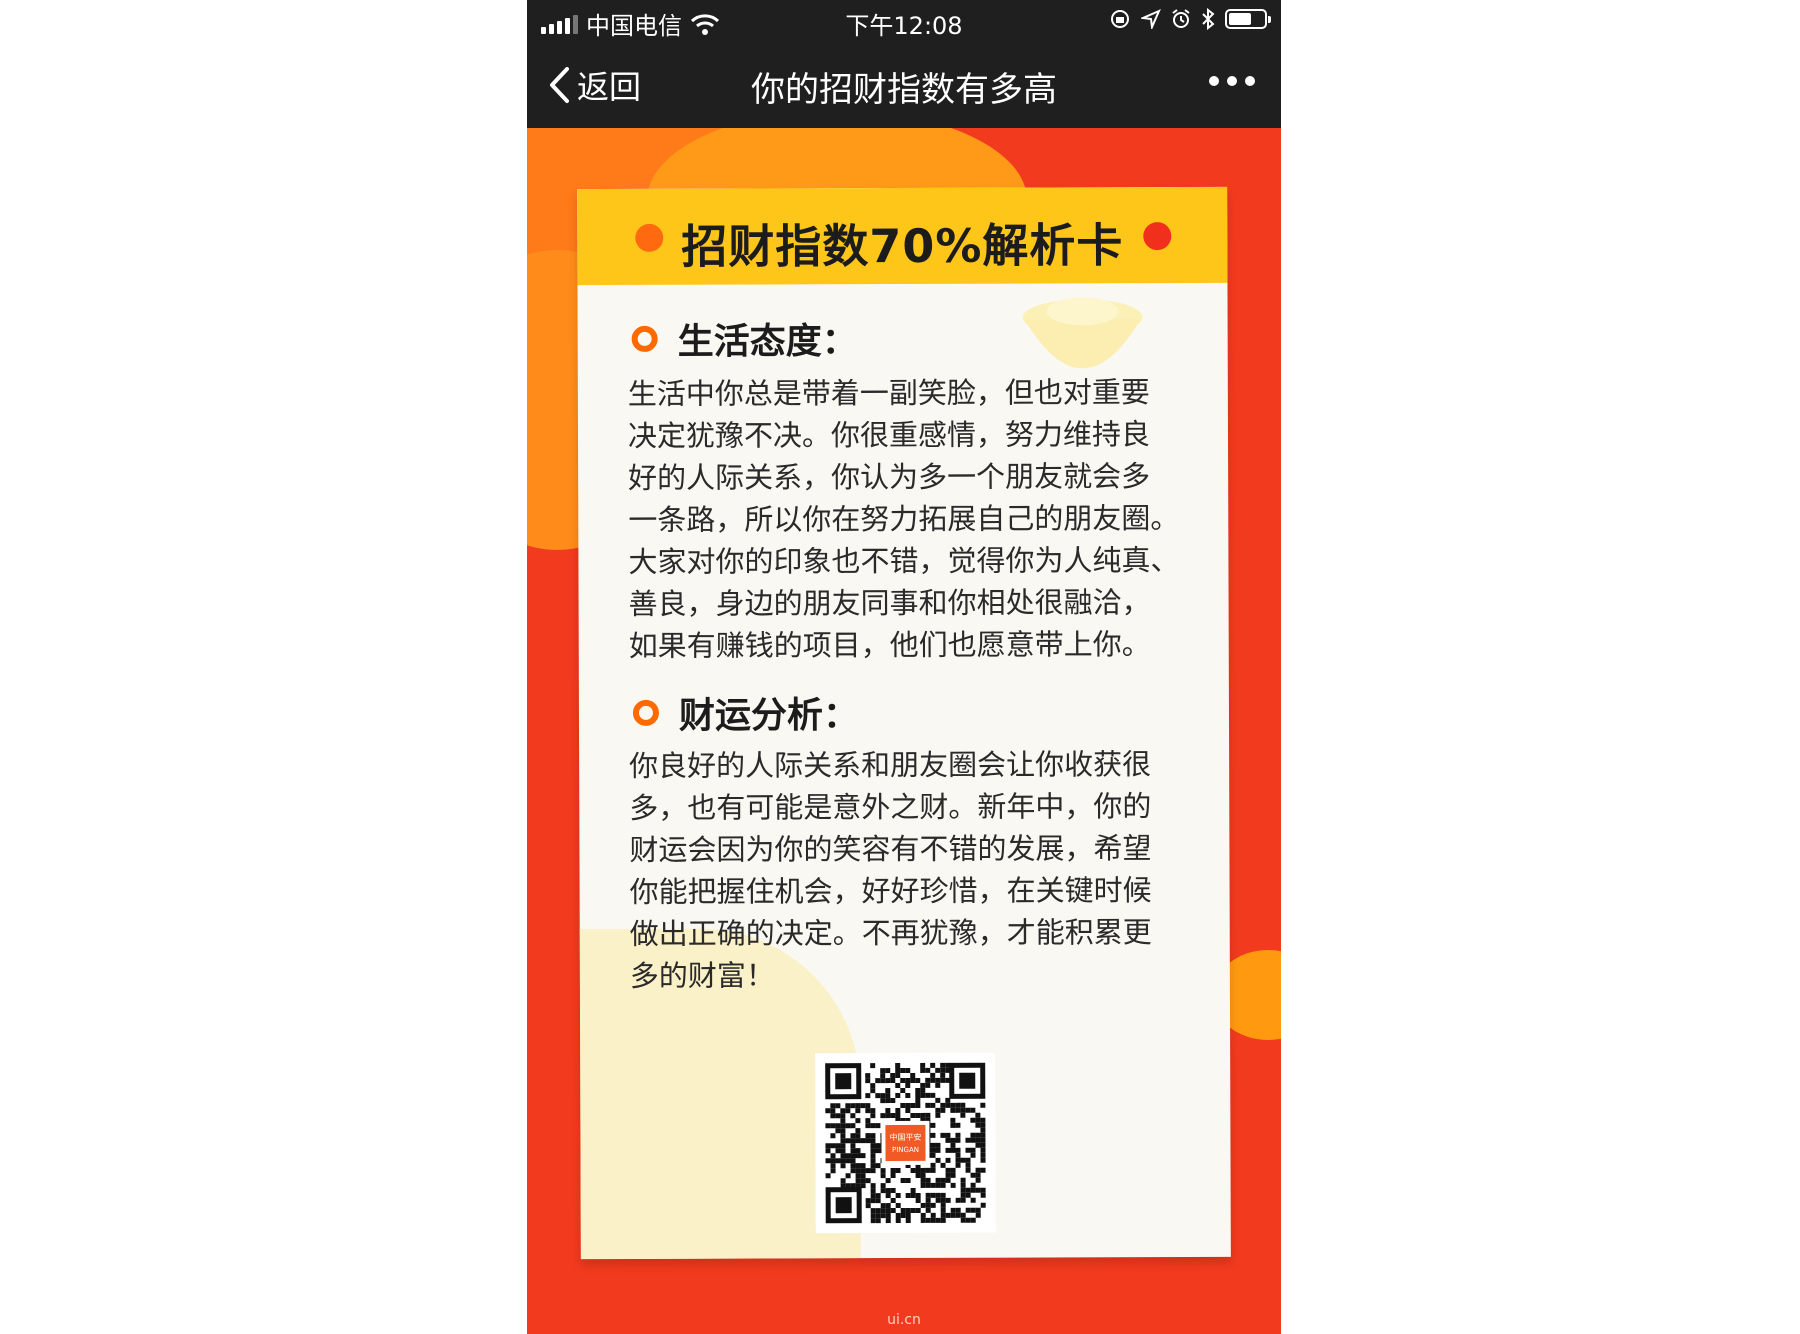  What do you see at coordinates (902, 246) in the screenshot?
I see `card-title: 招财指数70%解析卡` at bounding box center [902, 246].